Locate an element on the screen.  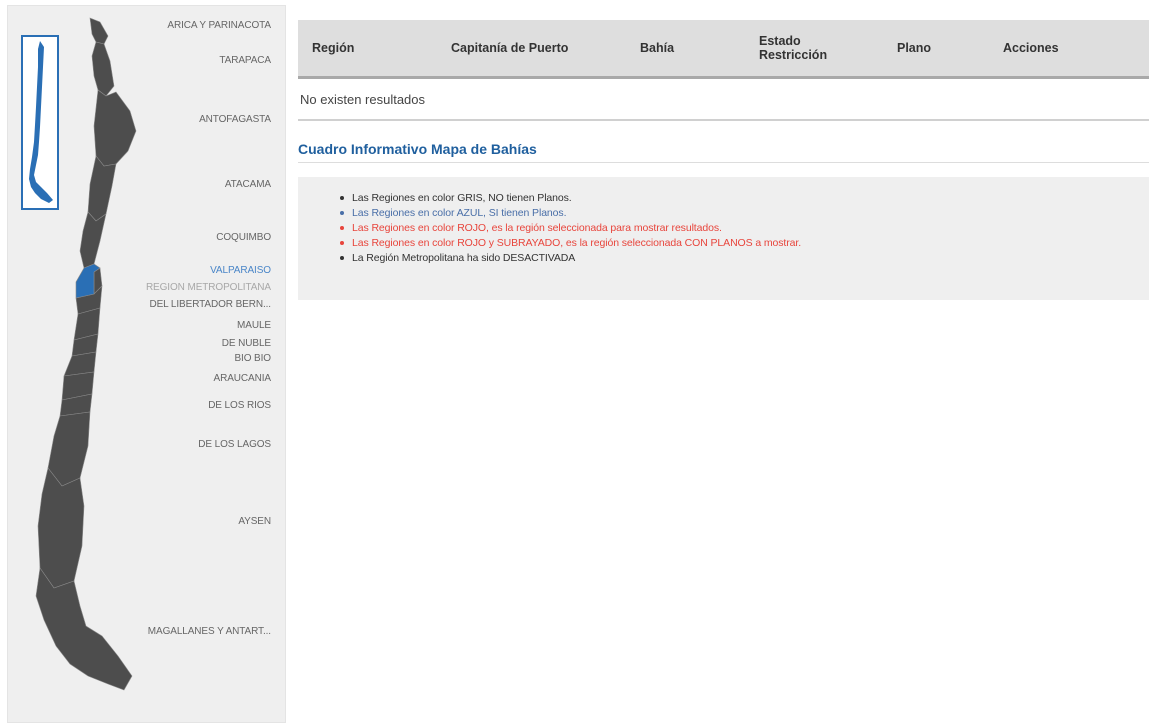
region-shape-magallanes is located at coordinates (84, 629).